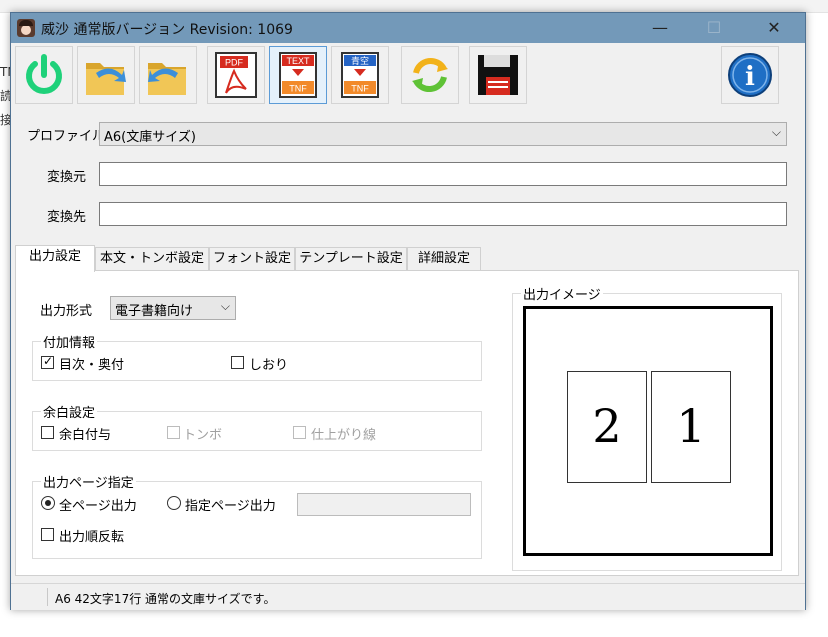 This screenshot has height=637, width=828. I want to click on toc-checkbox: ✓, so click(47, 361).